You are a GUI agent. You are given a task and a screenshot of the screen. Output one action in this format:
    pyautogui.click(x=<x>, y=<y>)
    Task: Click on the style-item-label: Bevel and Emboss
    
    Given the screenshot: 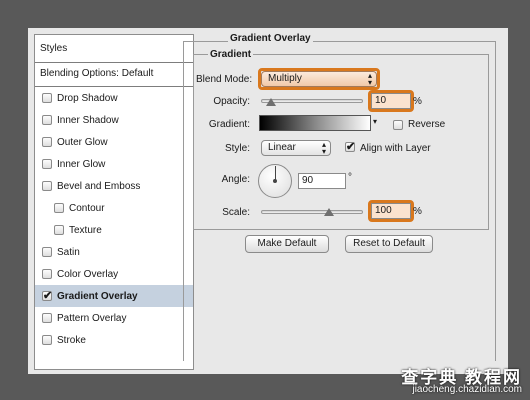 What is the action you would take?
    pyautogui.click(x=99, y=186)
    